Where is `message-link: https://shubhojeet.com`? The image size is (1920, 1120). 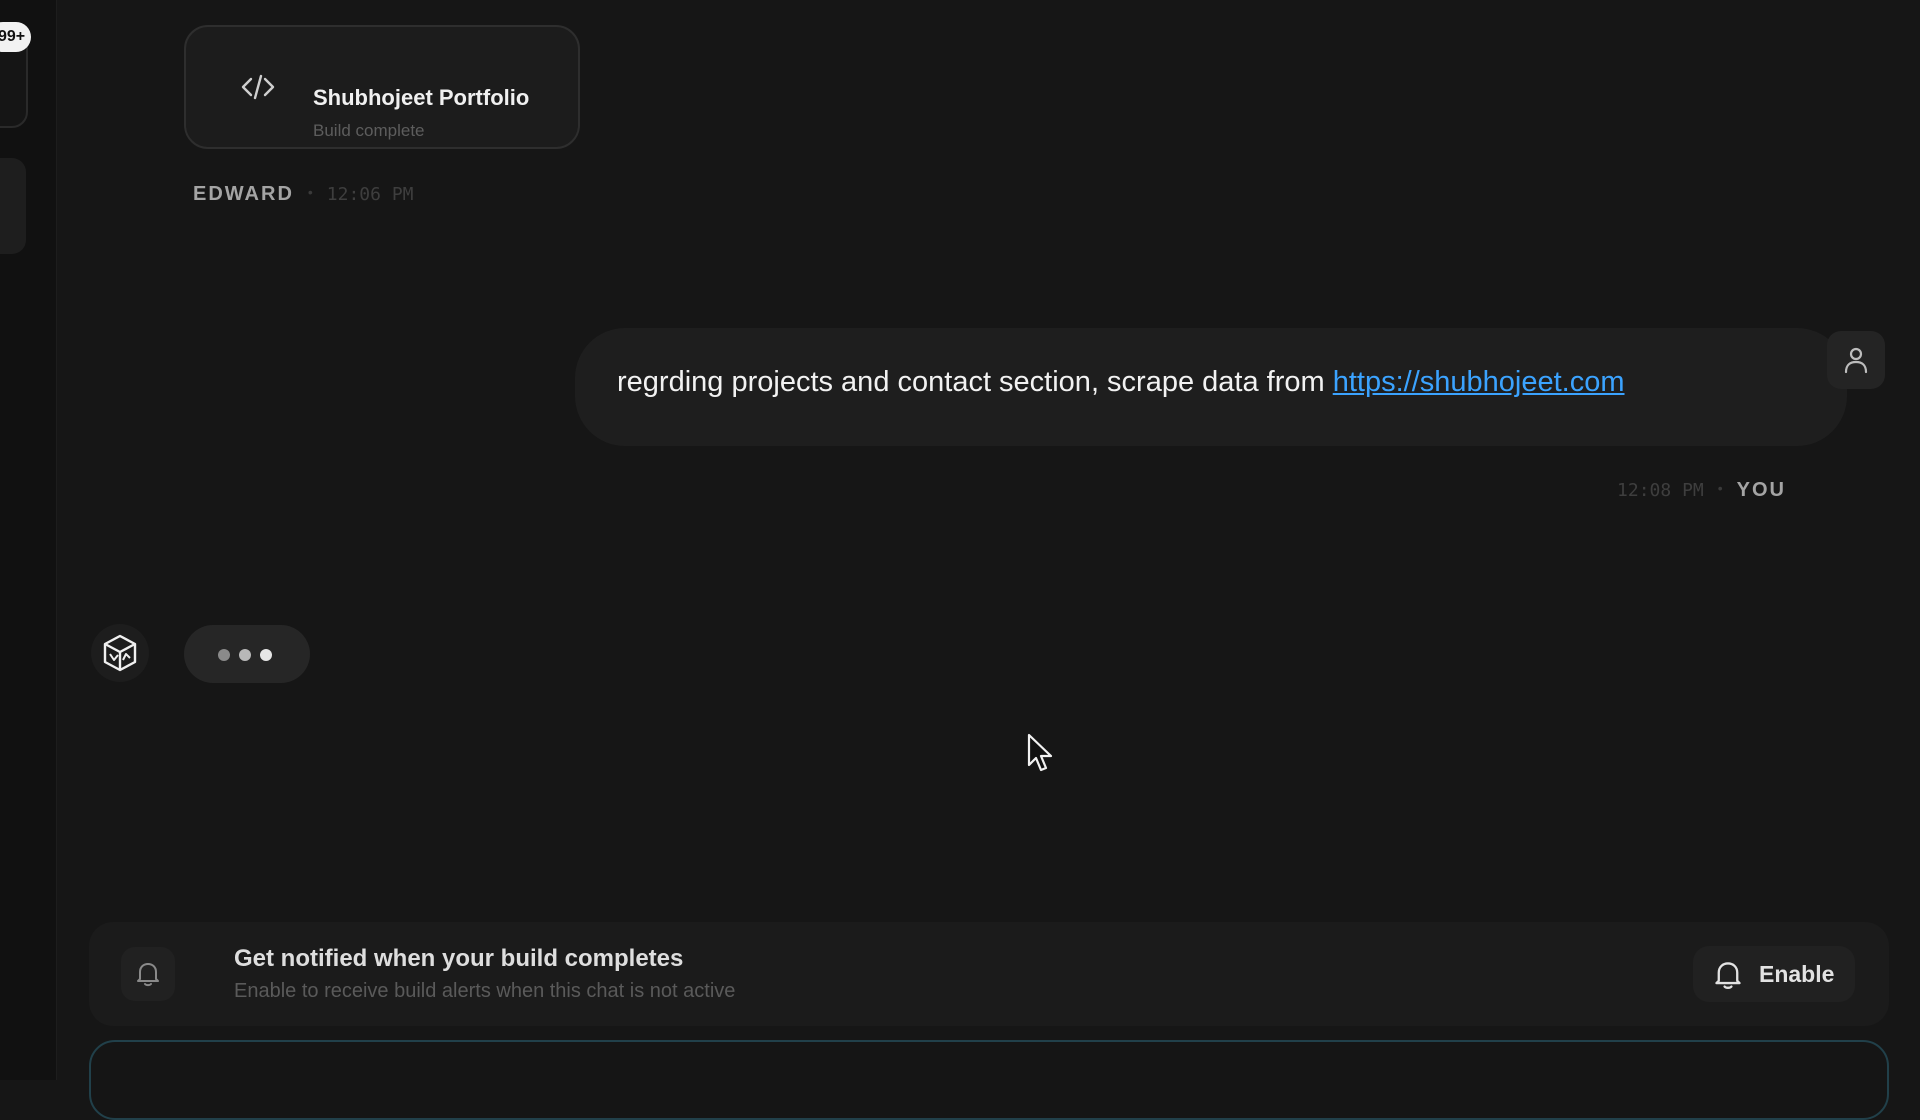
message-link: https://shubhojeet.com is located at coordinates (1479, 382).